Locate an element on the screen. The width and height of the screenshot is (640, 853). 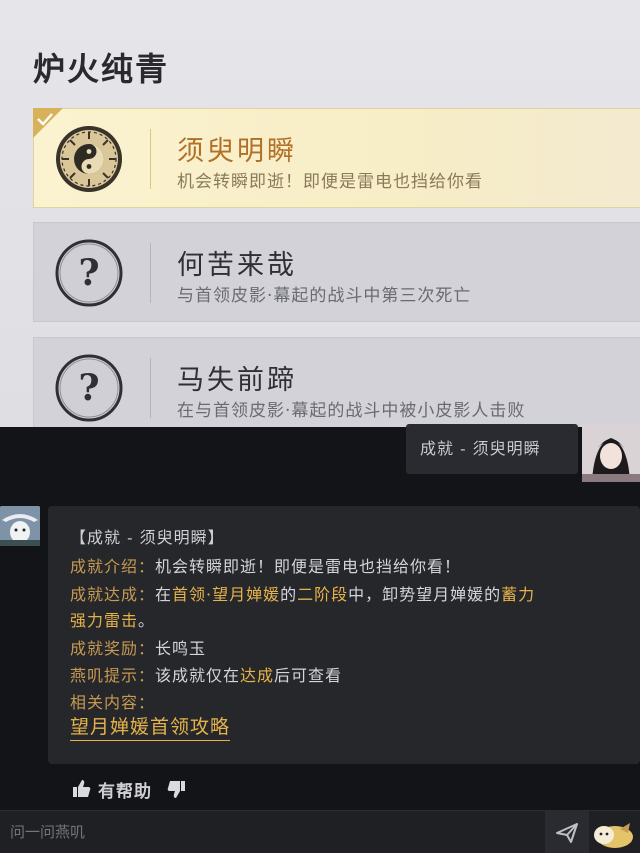
send-button is located at coordinates (567, 832).